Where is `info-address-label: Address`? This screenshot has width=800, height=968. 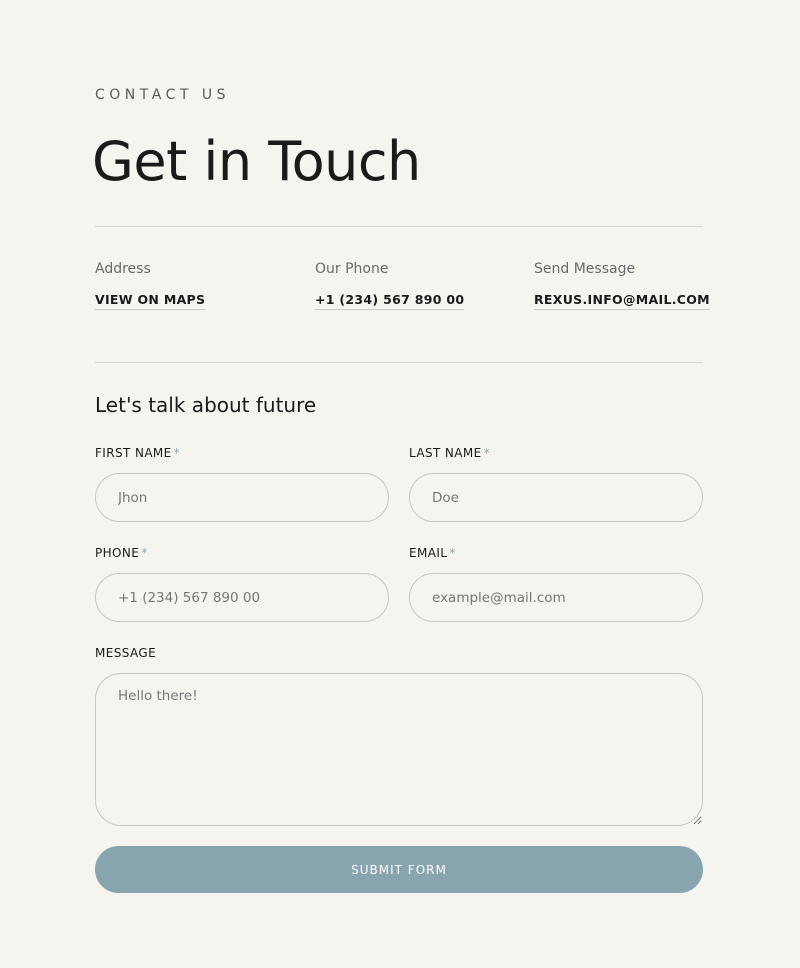
info-address-label: Address is located at coordinates (123, 269).